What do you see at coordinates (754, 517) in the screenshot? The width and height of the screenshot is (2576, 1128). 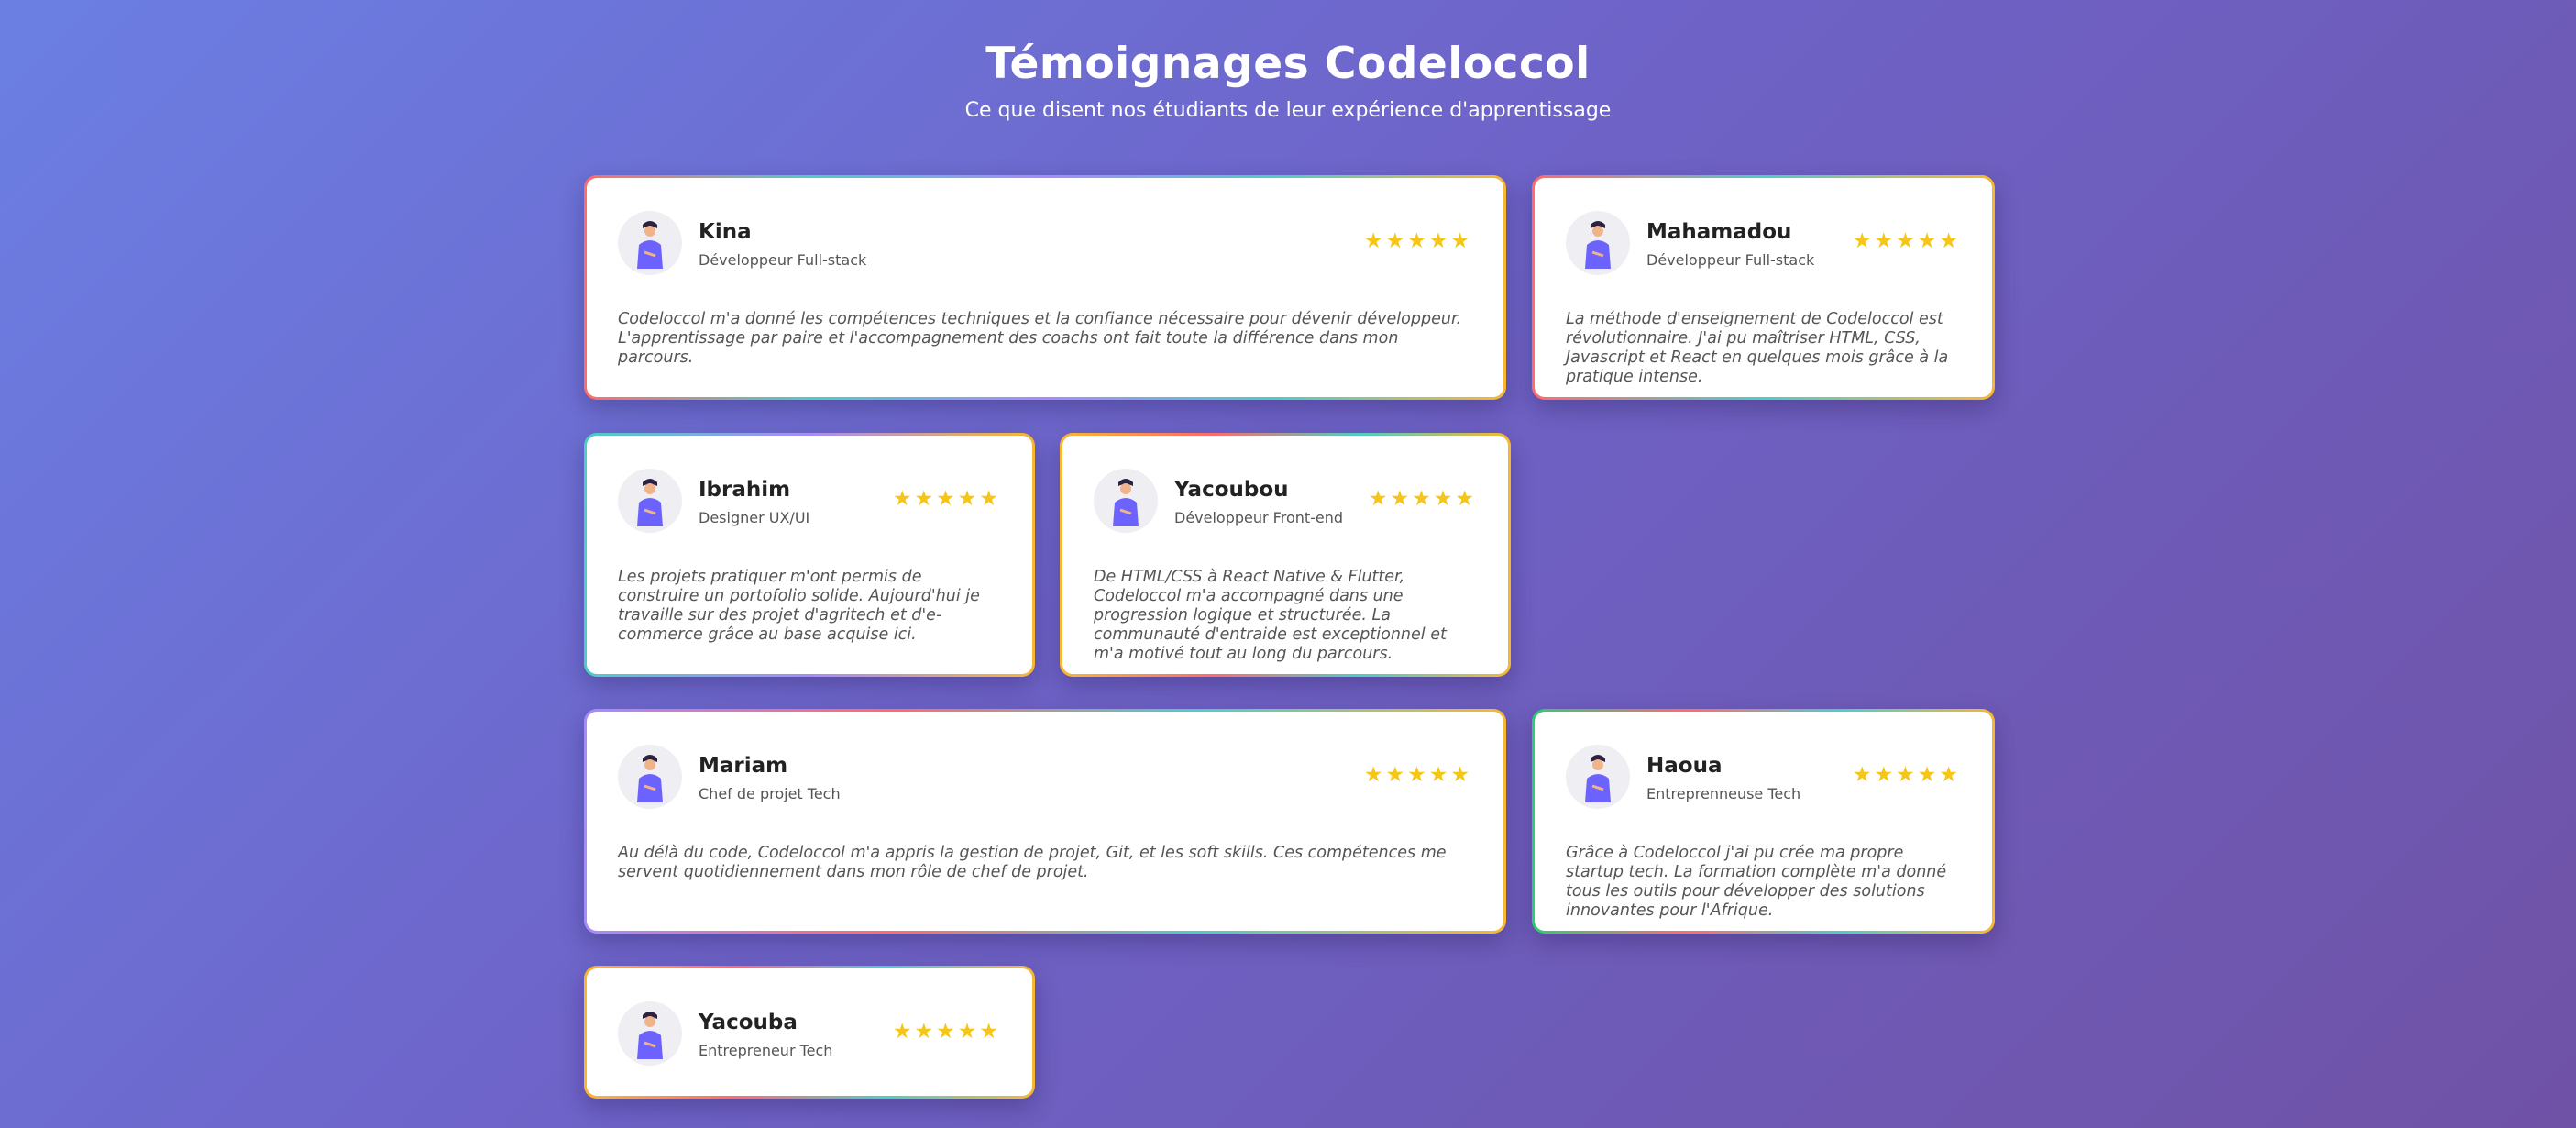 I see `testimonial-role: Designer UX/UI` at bounding box center [754, 517].